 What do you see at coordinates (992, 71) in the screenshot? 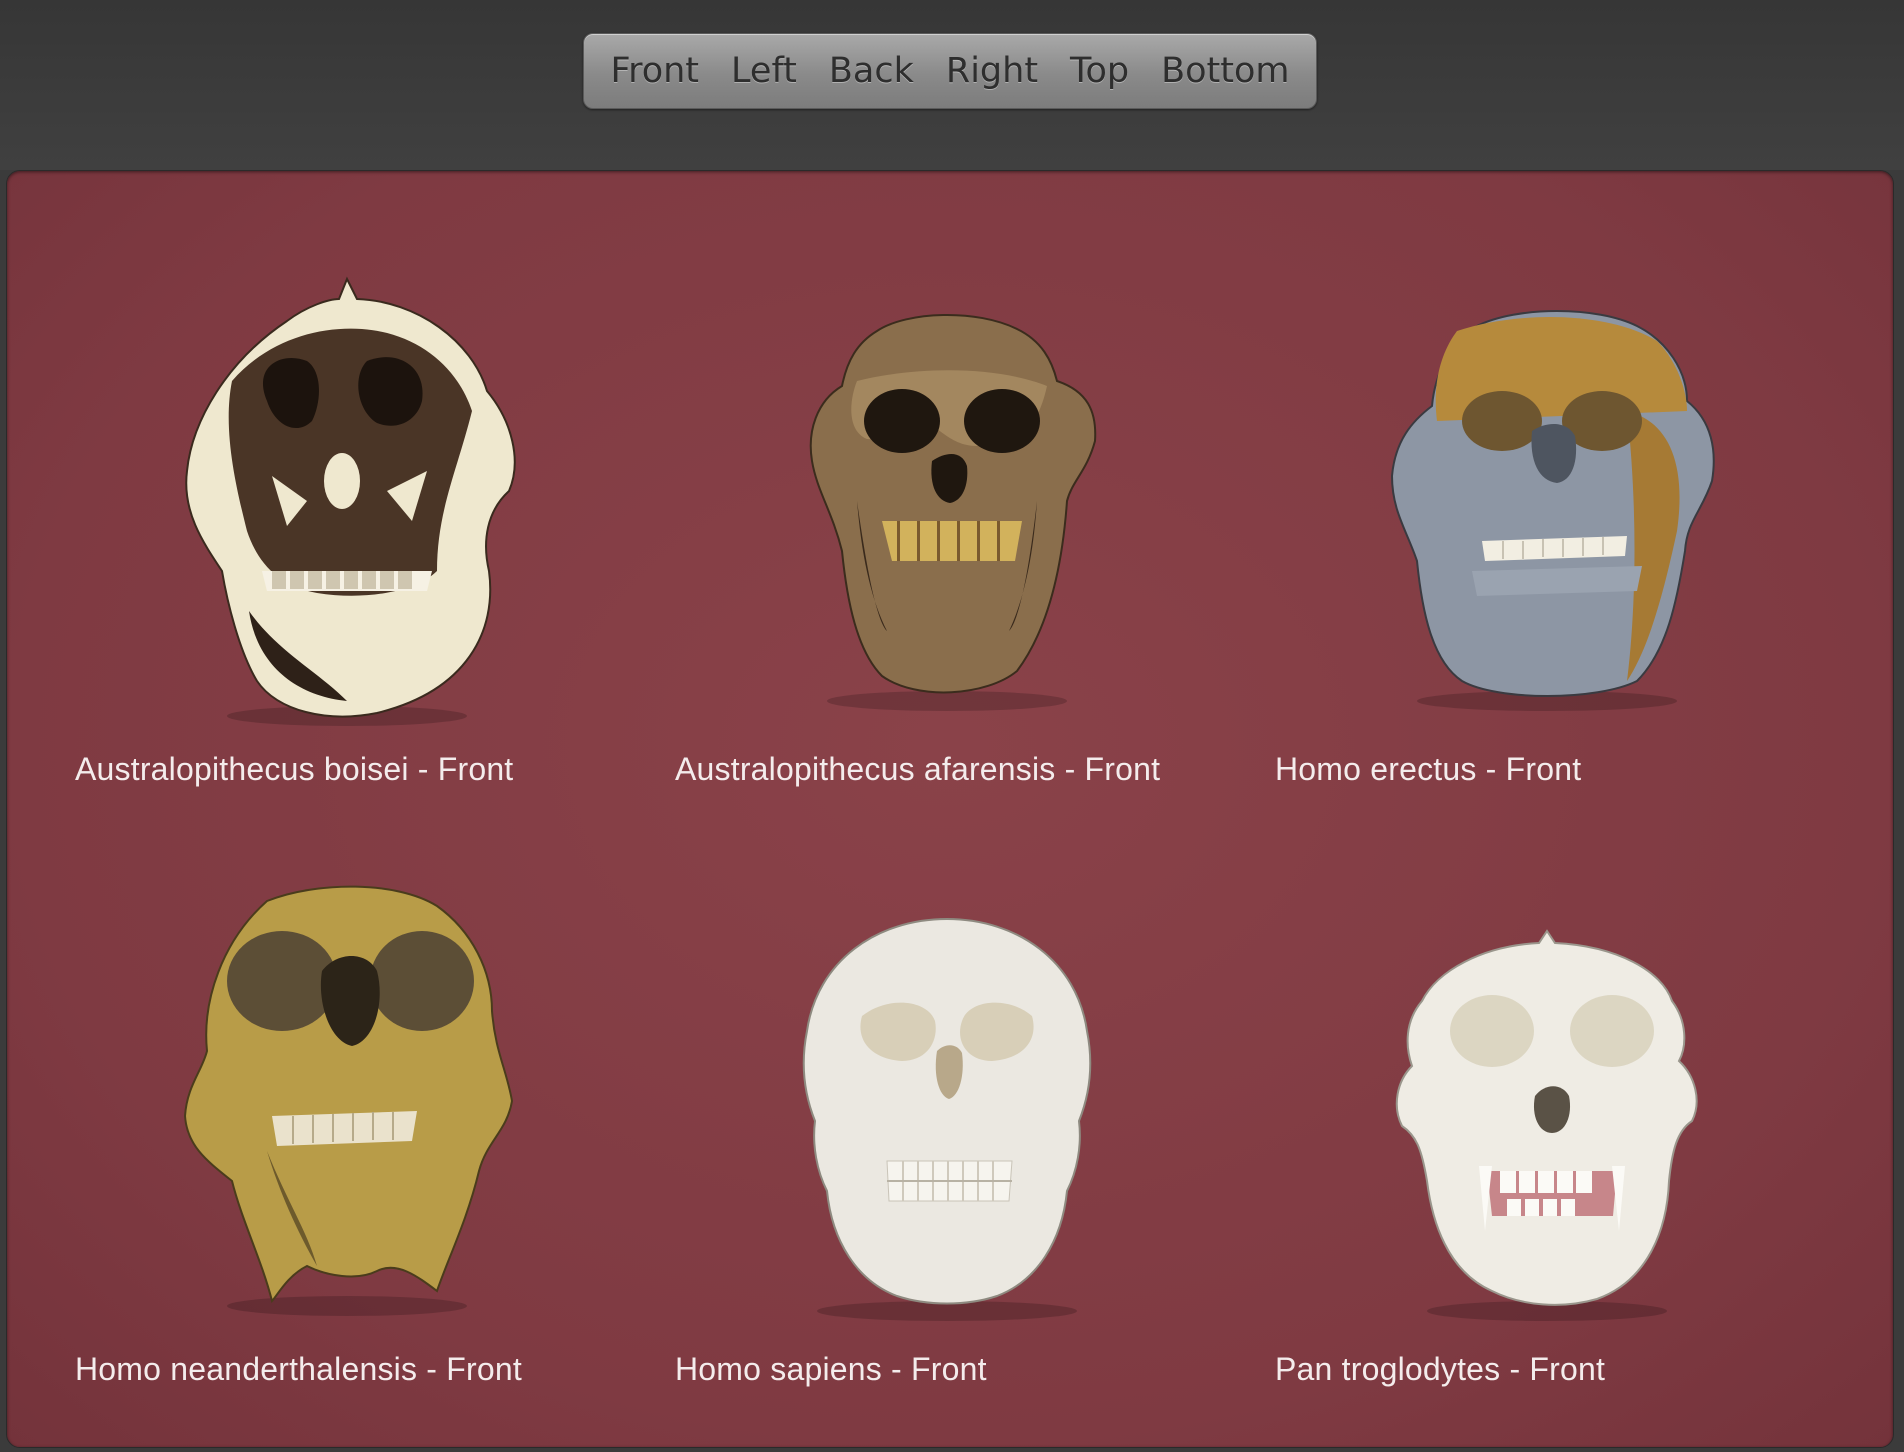
I see `view-button-right: Right` at bounding box center [992, 71].